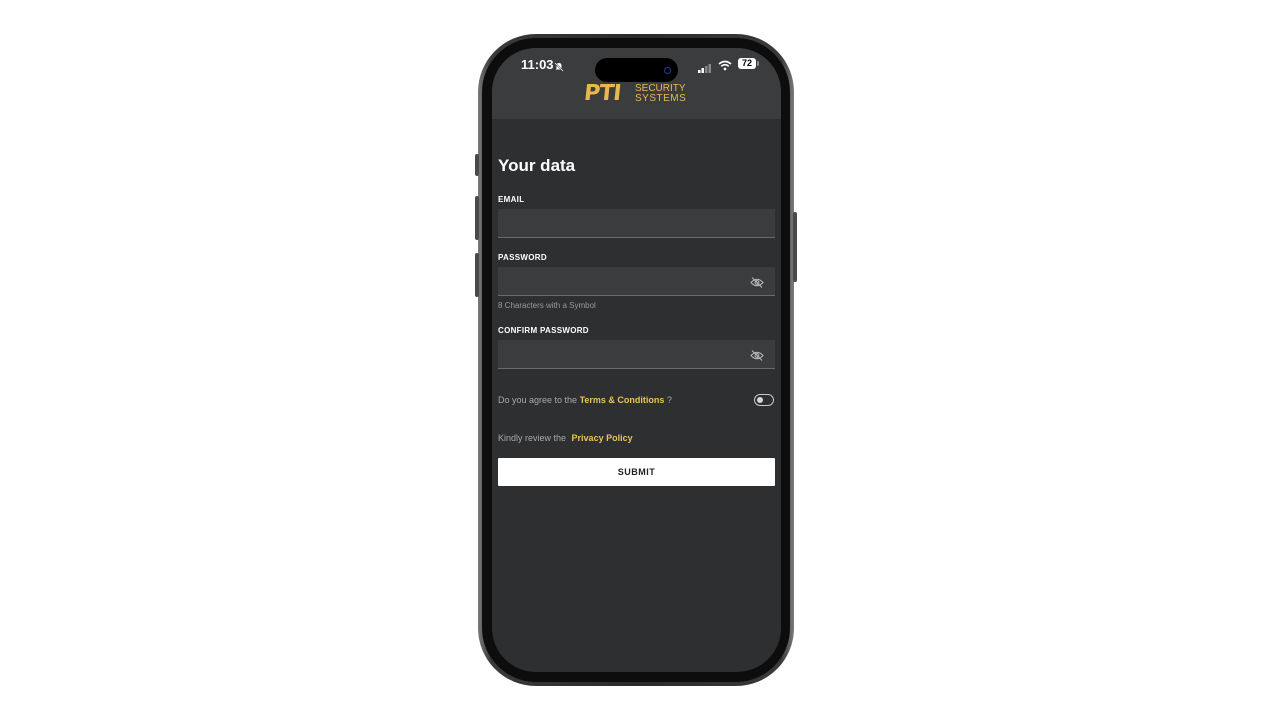  Describe the element at coordinates (622, 400) in the screenshot. I see `terms-link: Terms & Conditions` at that location.